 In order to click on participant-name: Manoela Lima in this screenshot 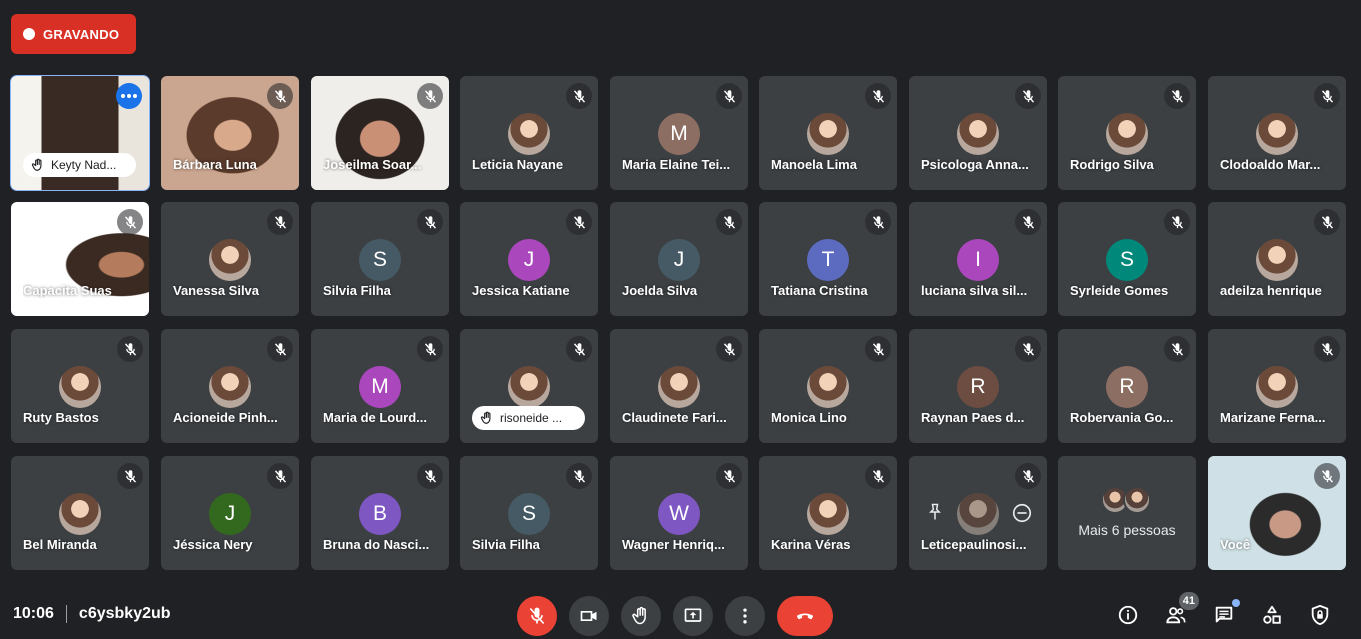, I will do `click(814, 164)`.